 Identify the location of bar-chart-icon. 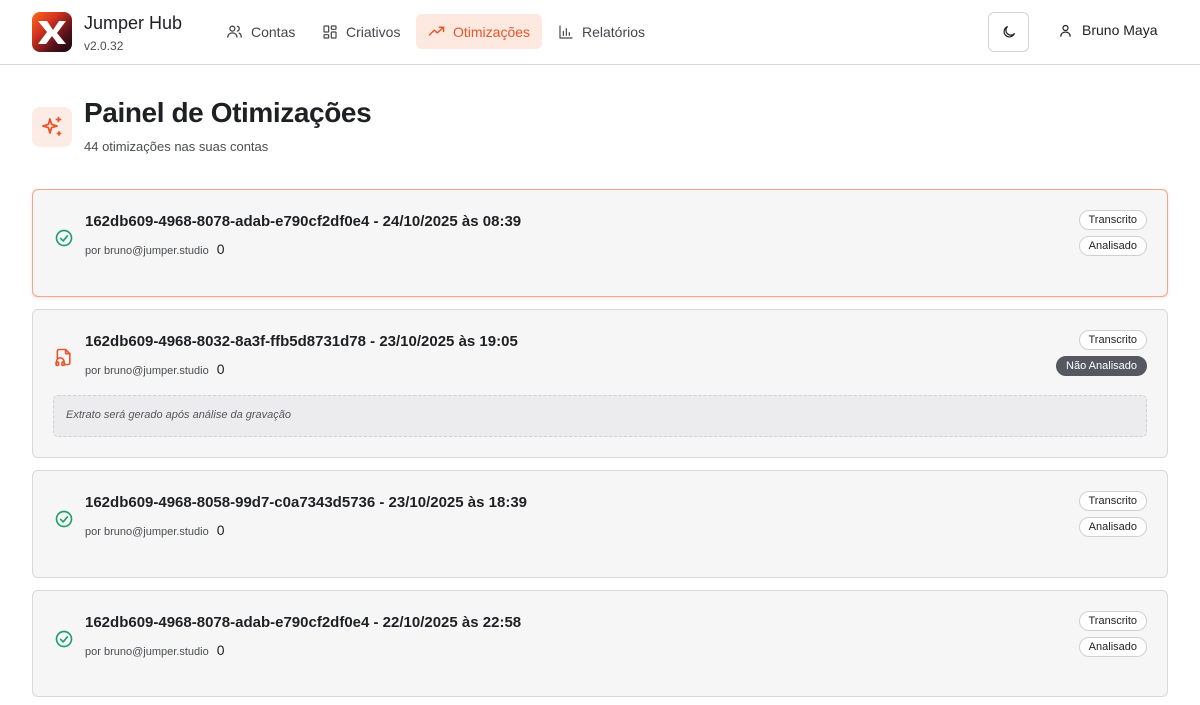
(566, 31).